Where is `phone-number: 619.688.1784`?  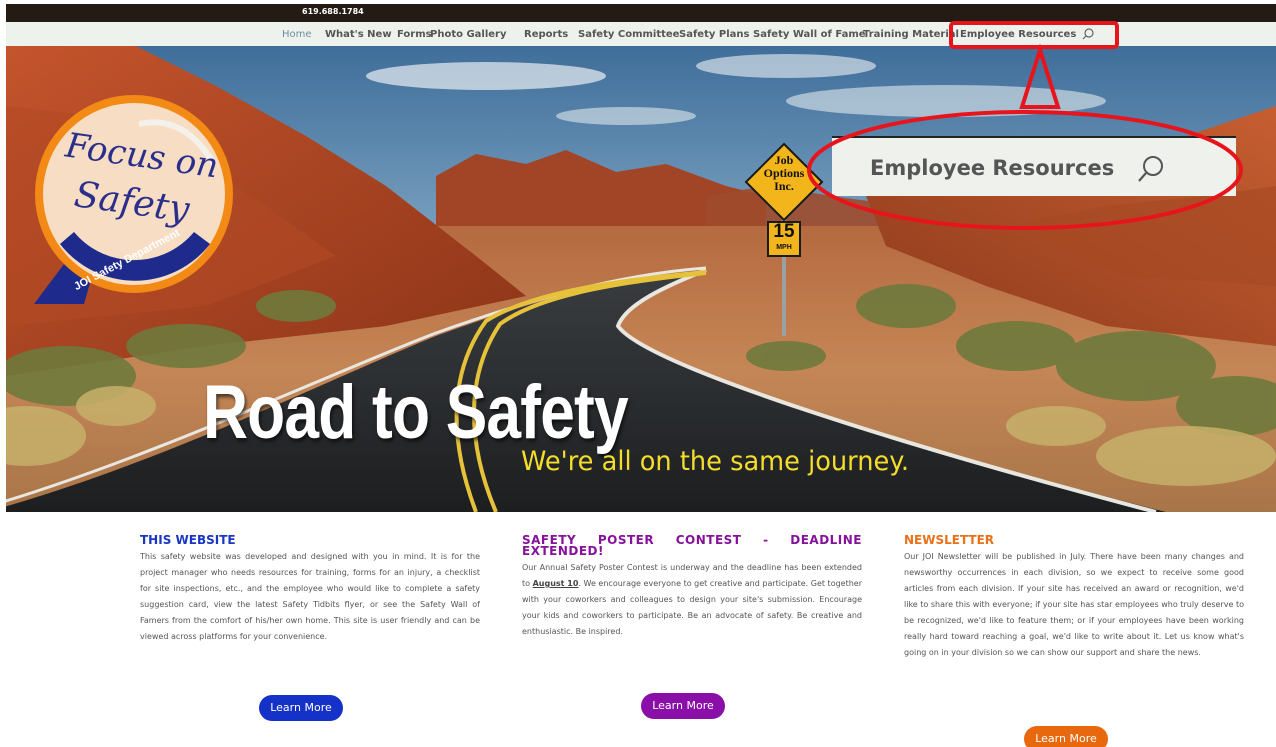
phone-number: 619.688.1784 is located at coordinates (333, 11).